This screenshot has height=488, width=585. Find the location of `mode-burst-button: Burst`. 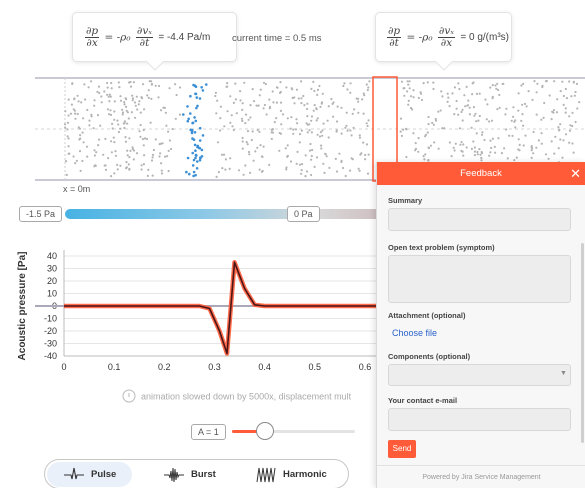

mode-burst-button: Burst is located at coordinates (189, 474).